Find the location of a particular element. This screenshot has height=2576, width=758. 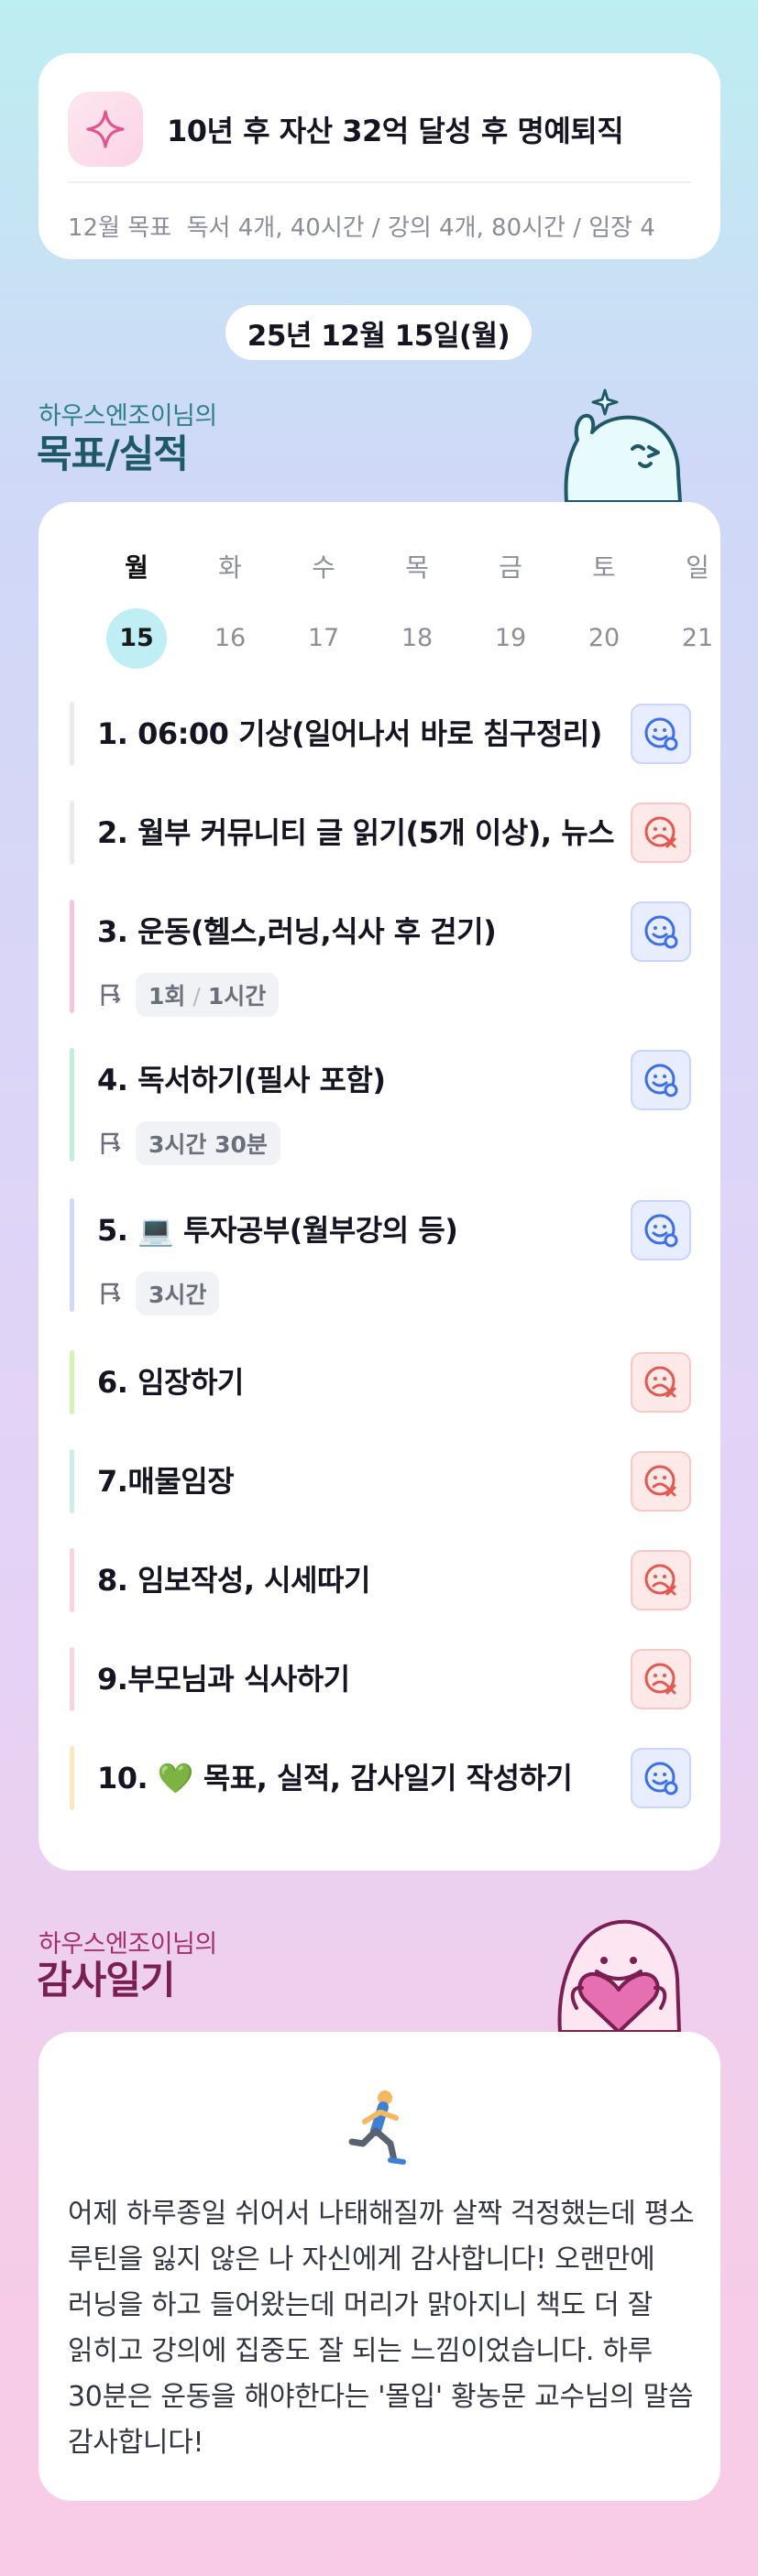

goals-section-title: 목표/실적 is located at coordinates (113, 454).